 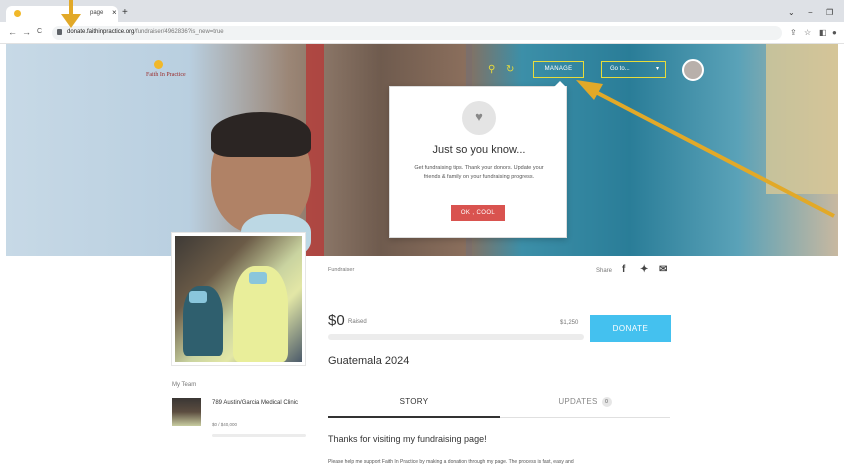 What do you see at coordinates (479, 118) in the screenshot?
I see `piggy-bank-icon: ♥` at bounding box center [479, 118].